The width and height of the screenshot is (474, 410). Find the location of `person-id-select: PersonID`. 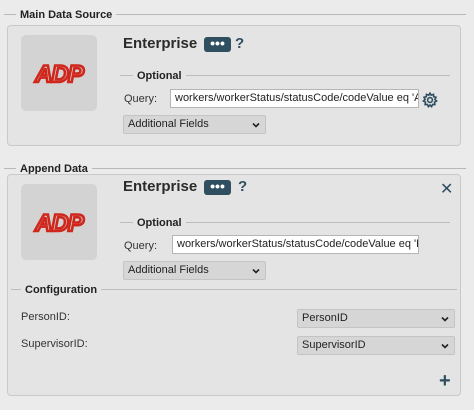

person-id-select: PersonID is located at coordinates (376, 318).